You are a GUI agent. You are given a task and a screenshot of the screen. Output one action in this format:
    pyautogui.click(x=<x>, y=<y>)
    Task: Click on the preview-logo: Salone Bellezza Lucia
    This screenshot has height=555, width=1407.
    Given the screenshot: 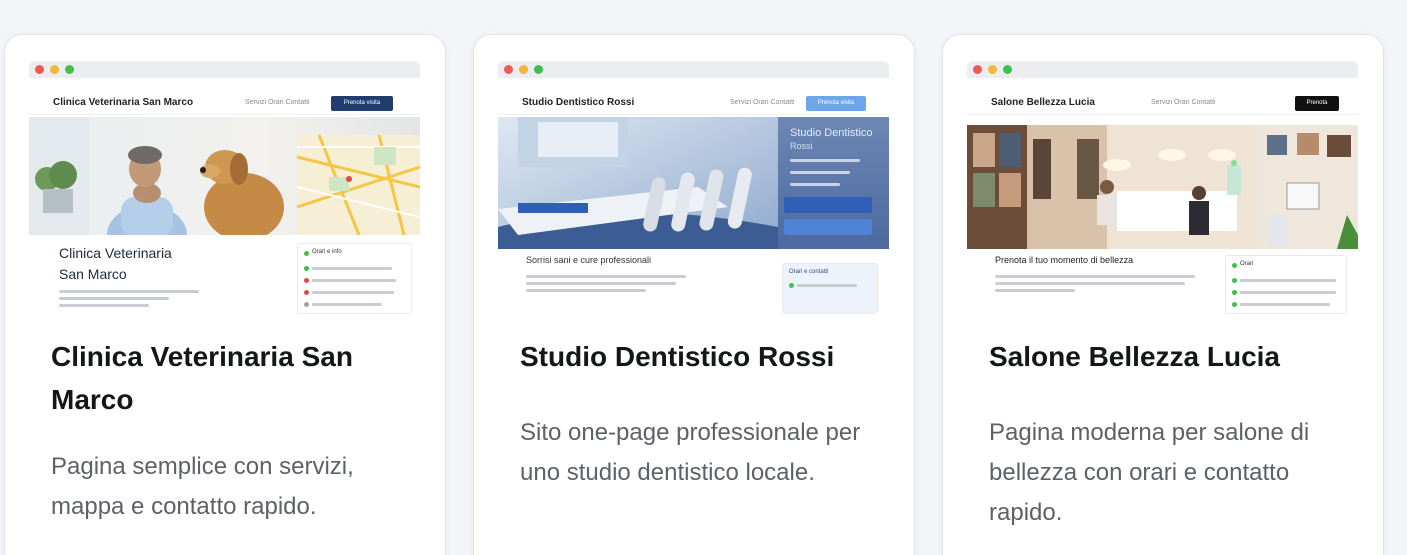 What is the action you would take?
    pyautogui.click(x=1043, y=102)
    